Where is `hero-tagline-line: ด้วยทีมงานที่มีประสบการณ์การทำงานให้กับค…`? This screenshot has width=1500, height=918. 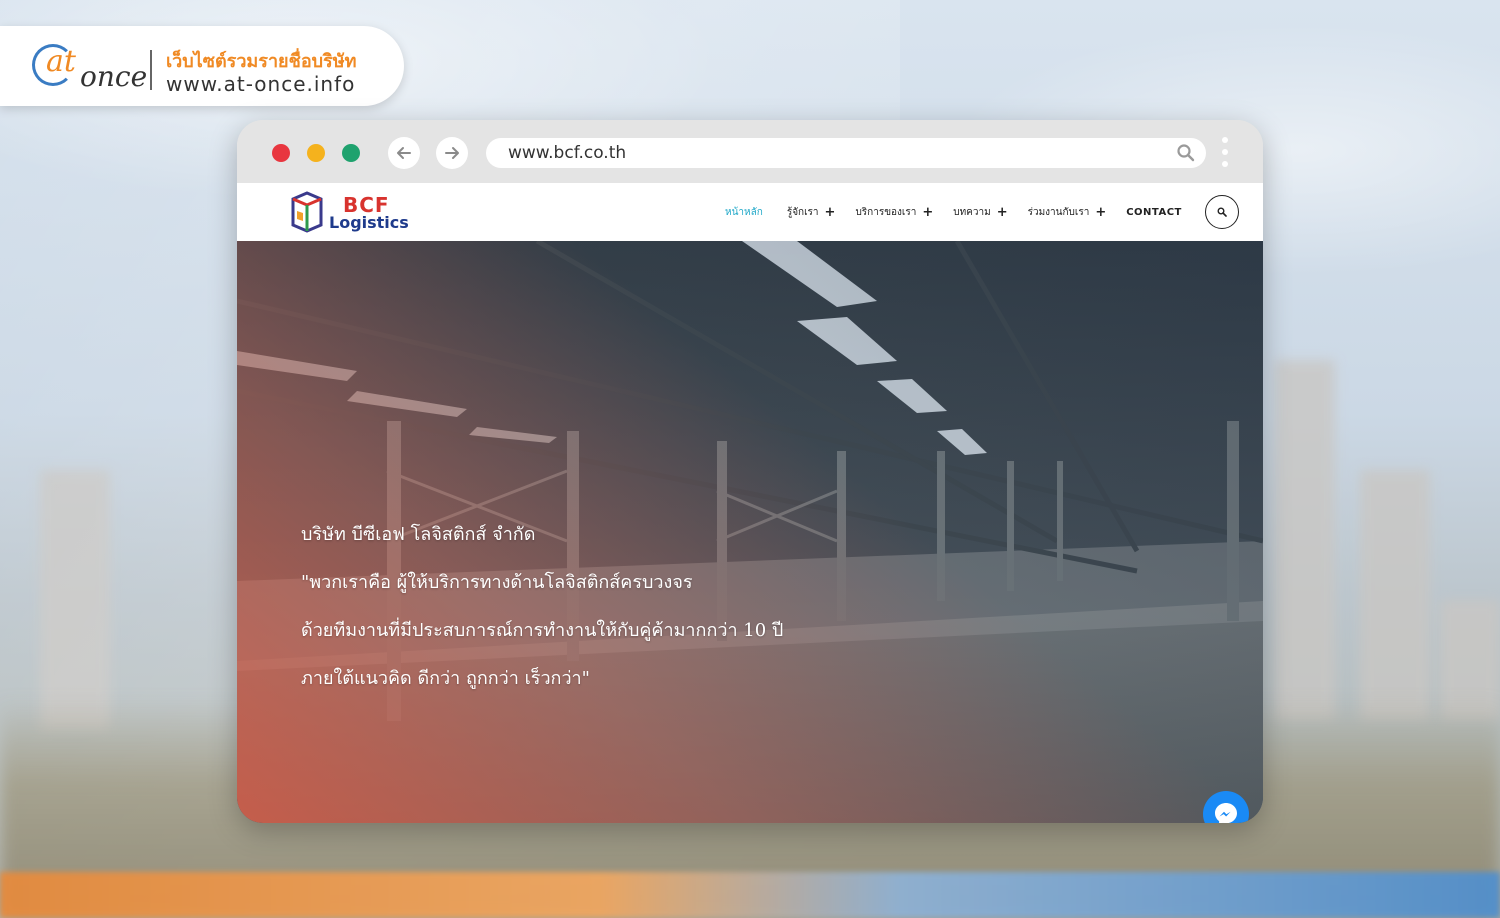
hero-tagline-line: ด้วยทีมงานที่มีประสบการณ์การทำงานให้กับค… is located at coordinates (542, 630).